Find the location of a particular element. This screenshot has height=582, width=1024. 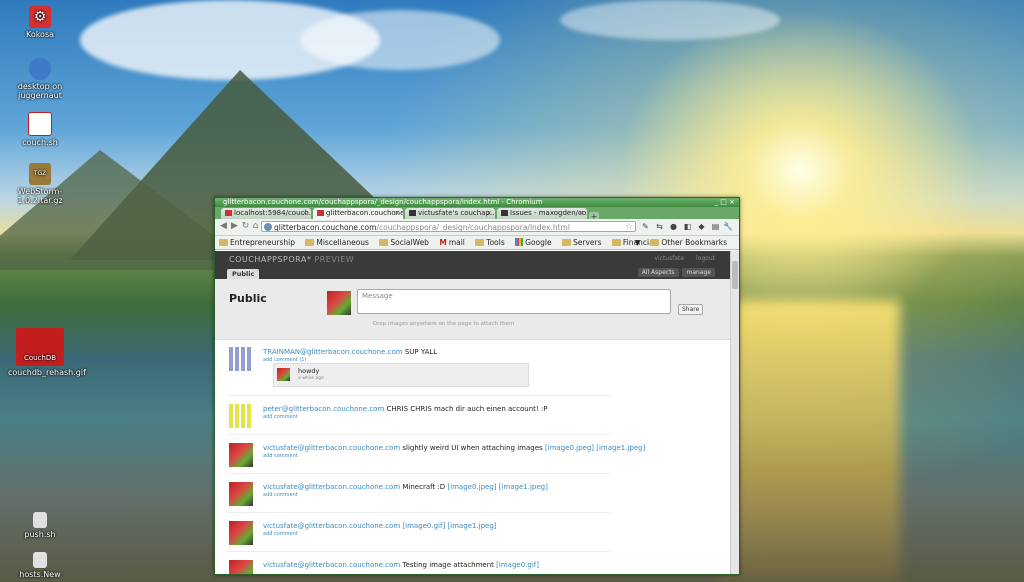

desktop-icon-push-sh: push.sh is located at coordinates (40, 525).